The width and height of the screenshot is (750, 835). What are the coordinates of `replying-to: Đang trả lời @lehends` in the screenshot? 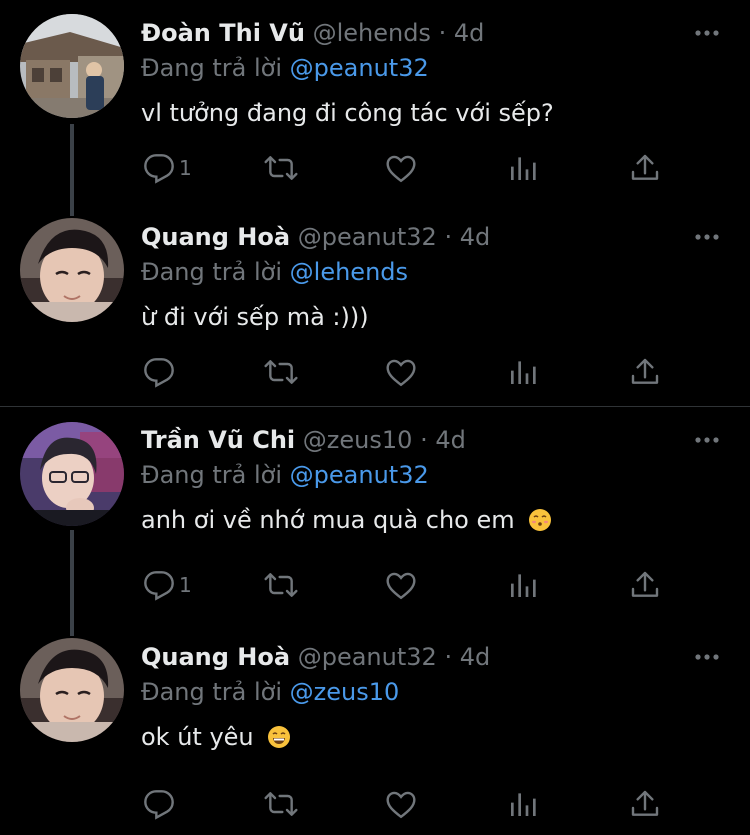 It's located at (274, 272).